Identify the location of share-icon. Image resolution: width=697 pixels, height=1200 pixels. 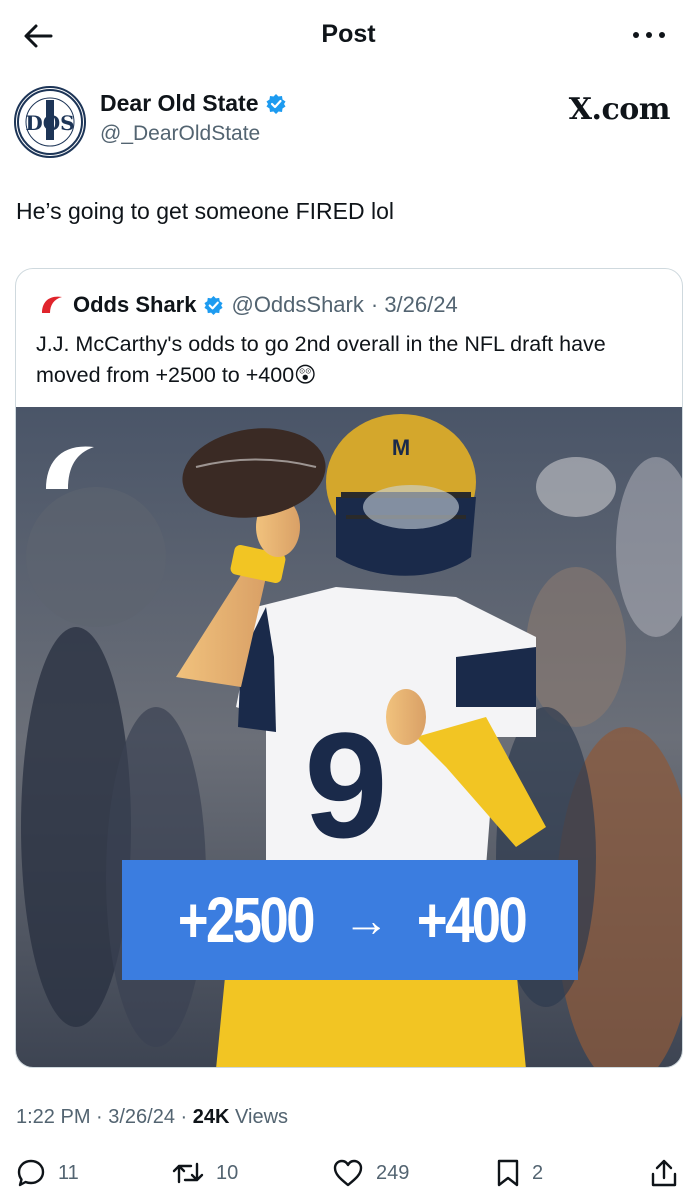
(664, 1173).